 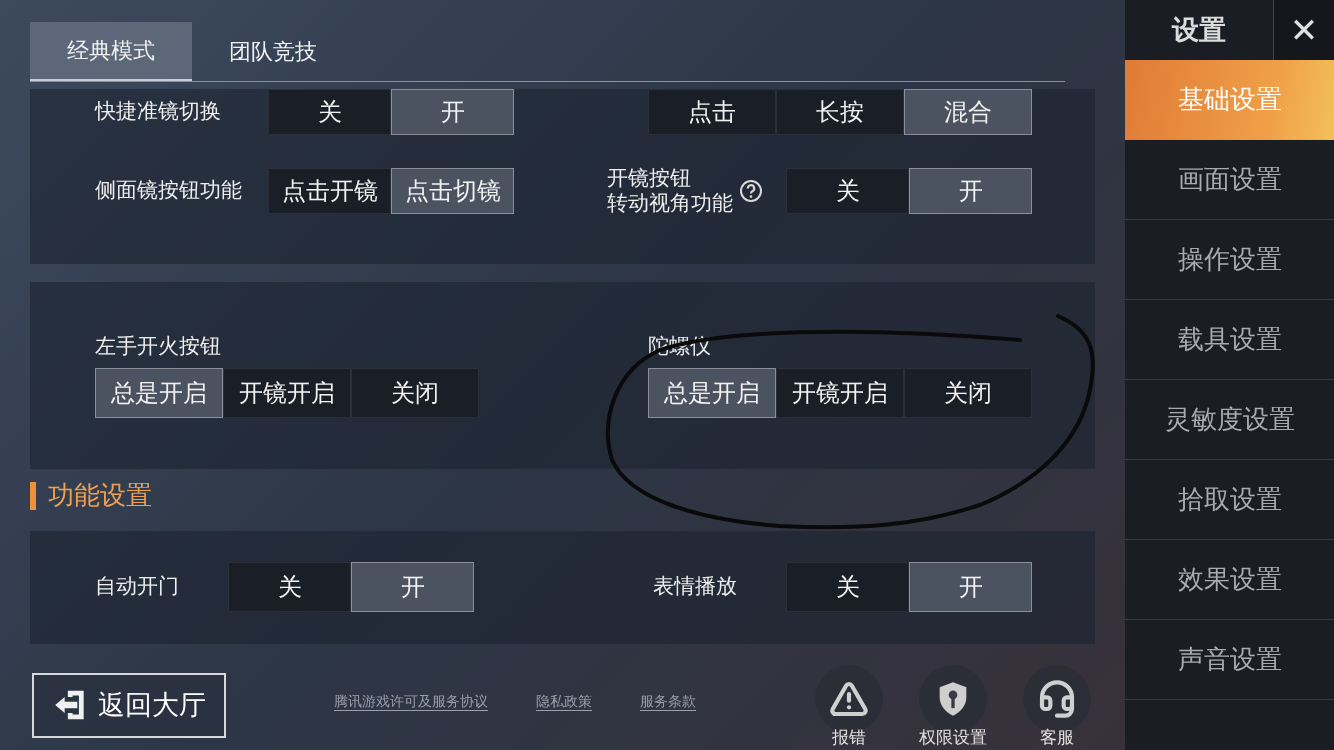 I want to click on segment-option: 点击开镜, so click(x=329, y=190).